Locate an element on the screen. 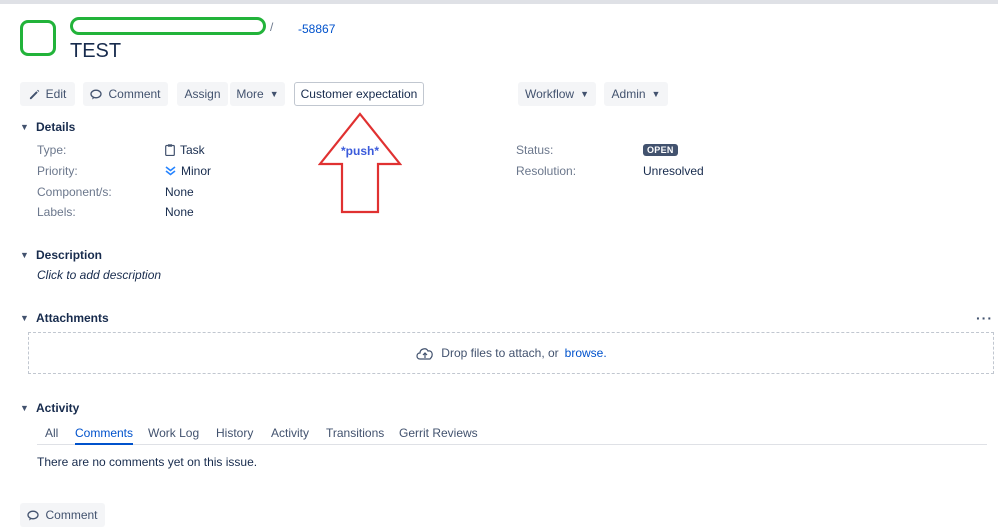 The height and width of the screenshot is (530, 998). assign-button-label: Assign is located at coordinates (202, 94).